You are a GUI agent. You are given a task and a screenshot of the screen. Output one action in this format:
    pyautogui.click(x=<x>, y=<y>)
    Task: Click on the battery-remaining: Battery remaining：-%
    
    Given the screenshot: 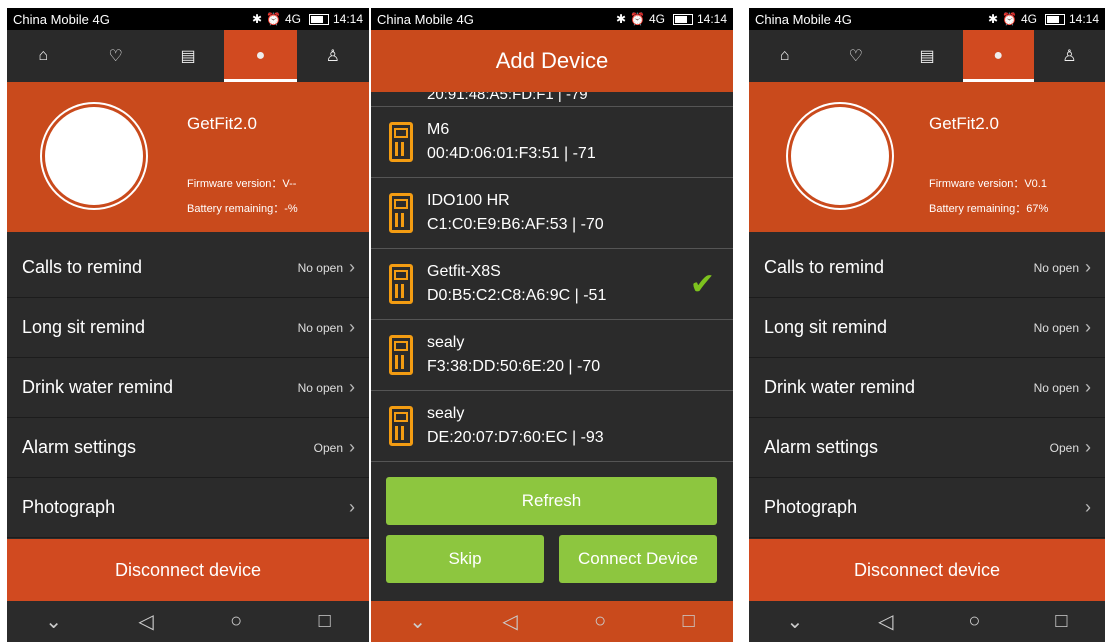 What is the action you would take?
    pyautogui.click(x=242, y=209)
    